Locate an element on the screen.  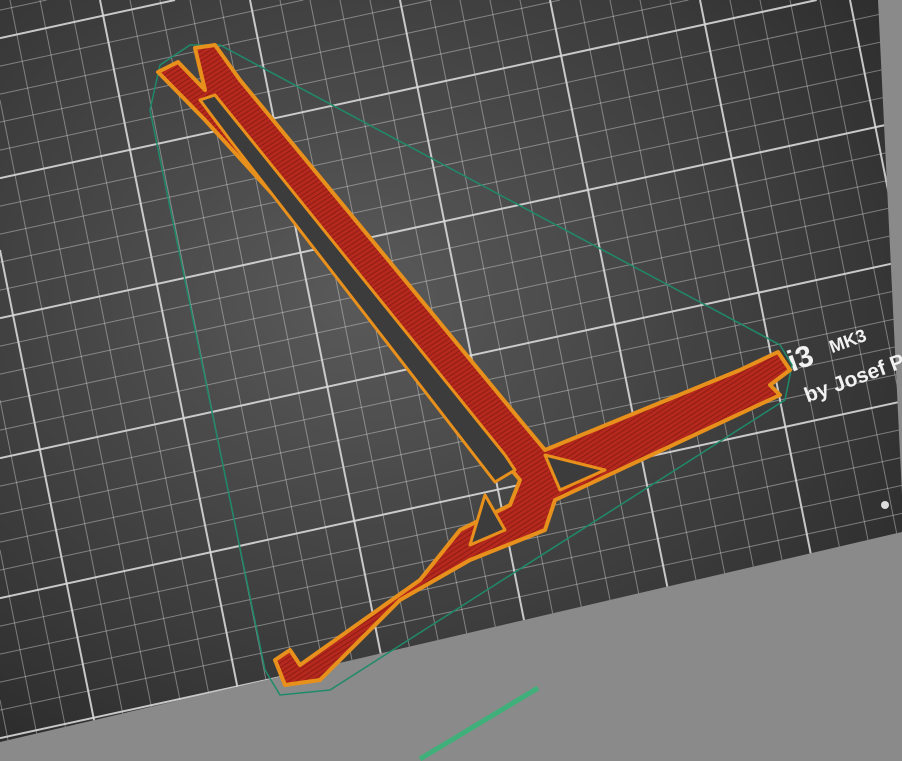
bed-hole is located at coordinates (885, 505).